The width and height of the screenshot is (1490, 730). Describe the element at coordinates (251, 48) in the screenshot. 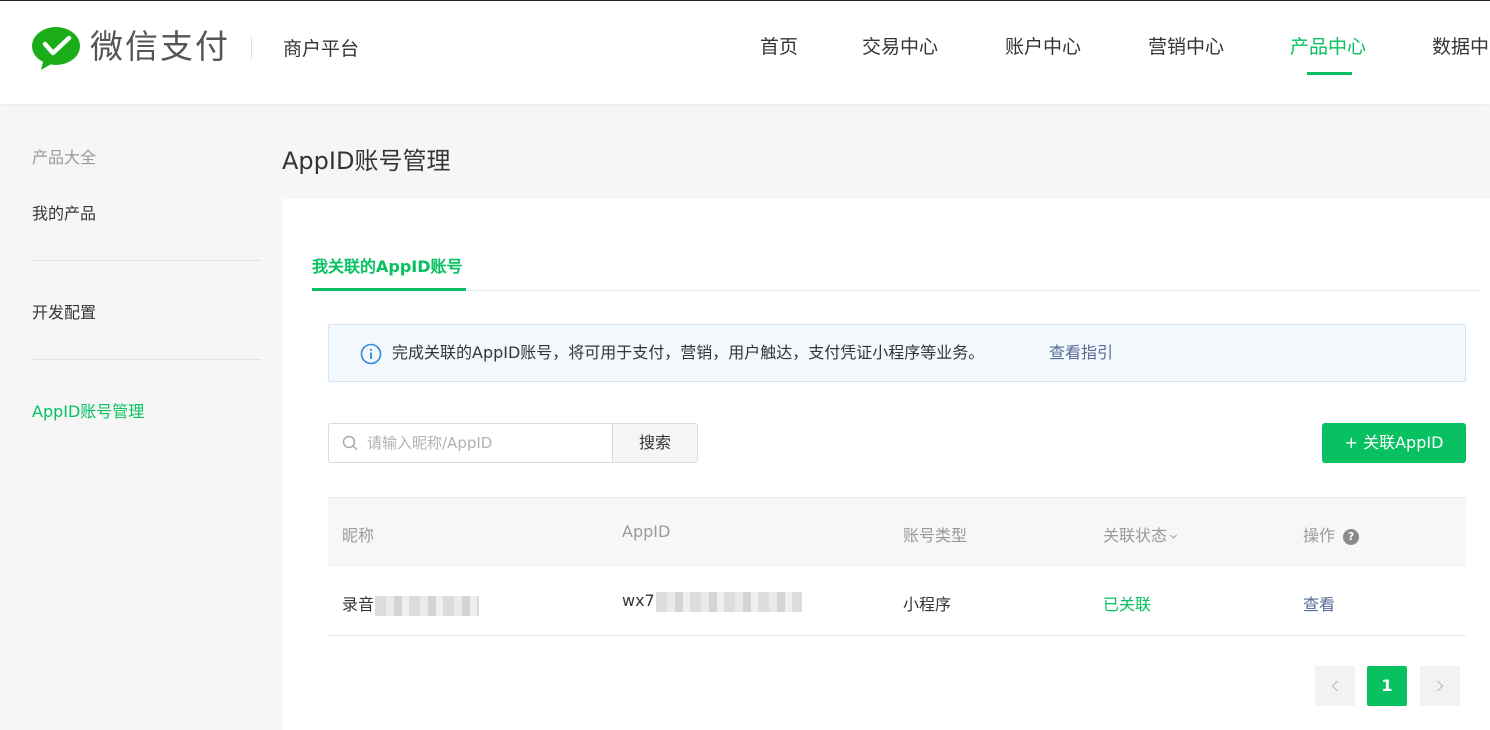

I see `brand-divider` at that location.